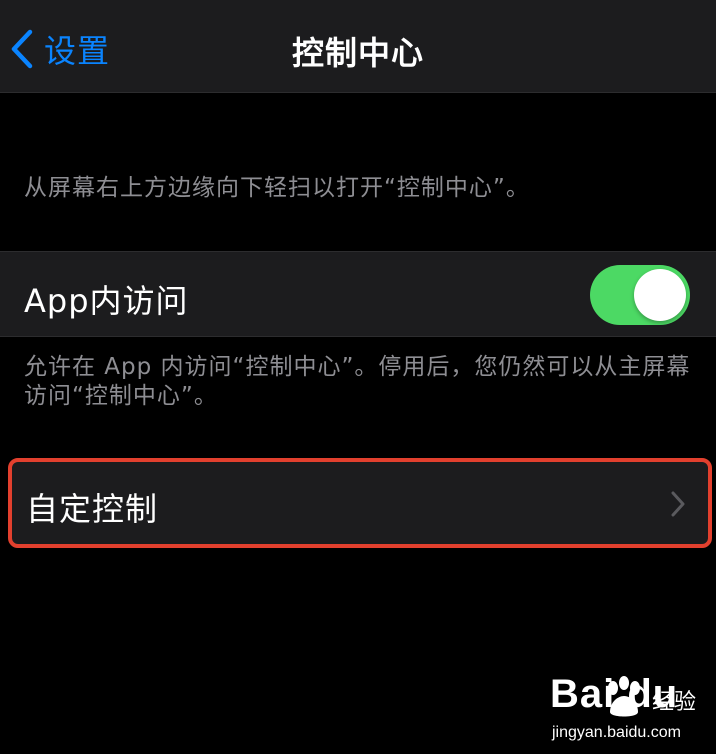 This screenshot has height=754, width=716. Describe the element at coordinates (674, 702) in the screenshot. I see `watermark-jingyan-text: 经验` at that location.